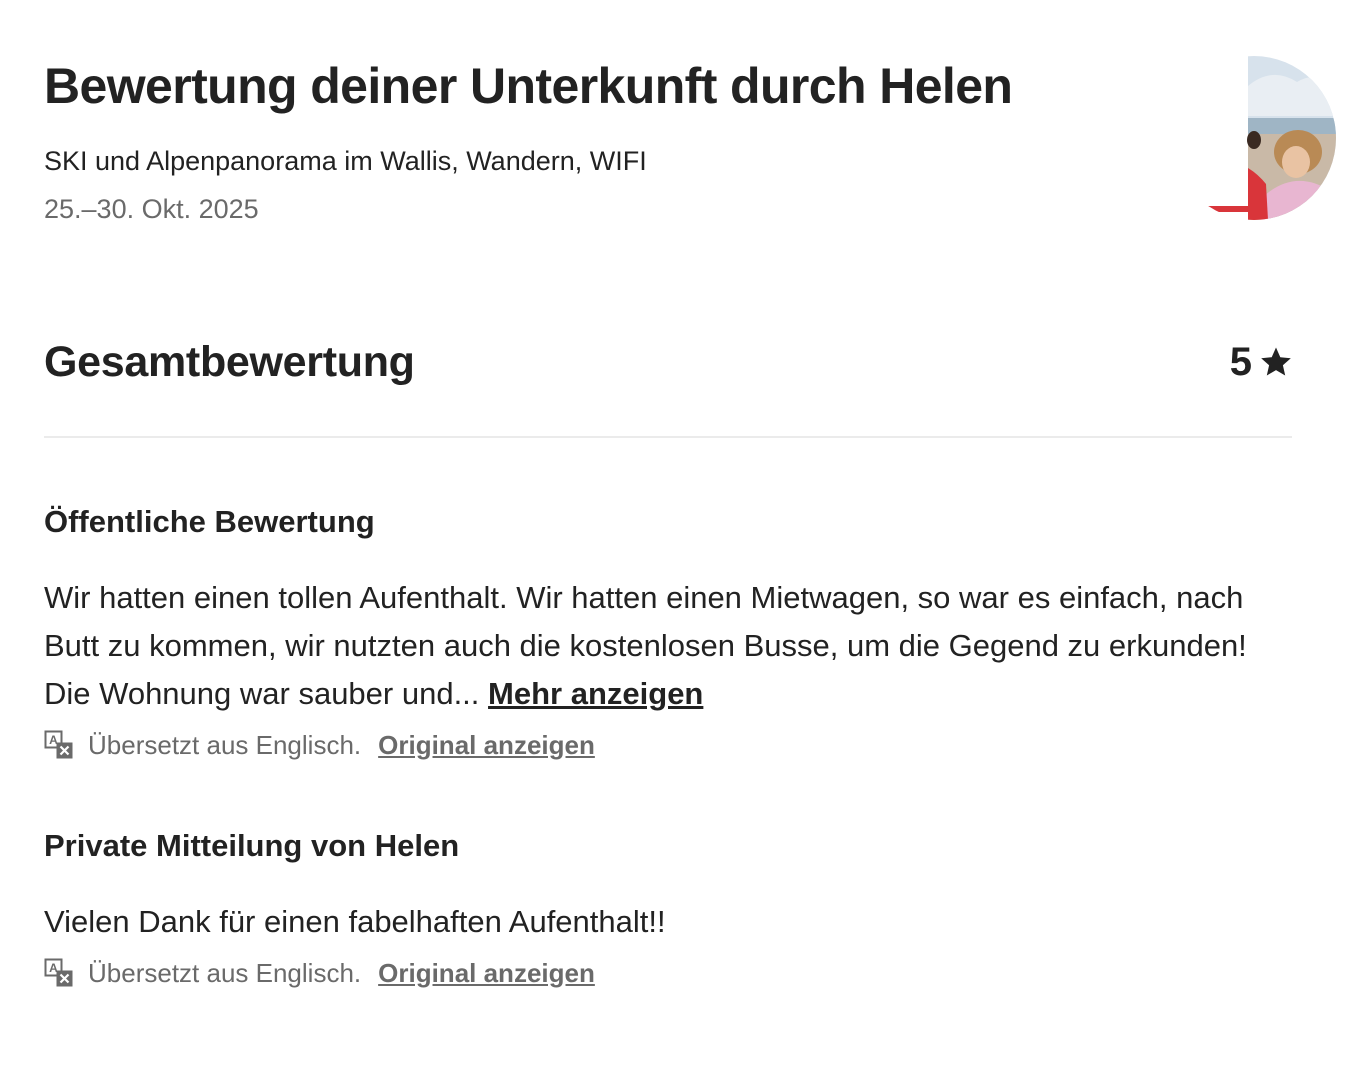 The width and height of the screenshot is (1364, 1076). What do you see at coordinates (595, 693) in the screenshot?
I see `show-more-link: Mehr anzeigen` at bounding box center [595, 693].